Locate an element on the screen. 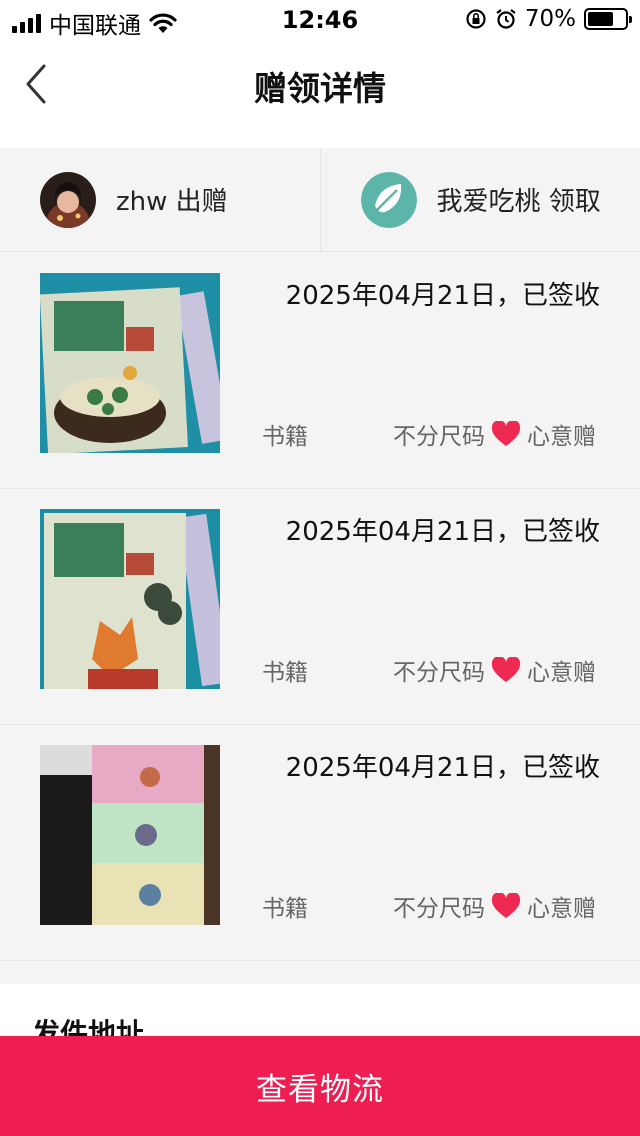  battery-icon is located at coordinates (608, 19).